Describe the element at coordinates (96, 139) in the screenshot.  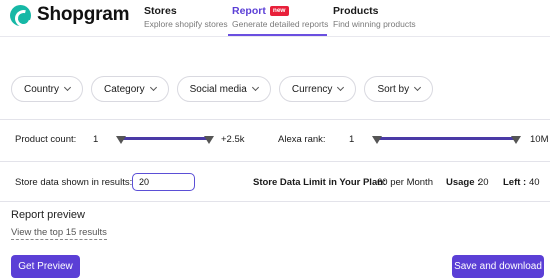
I see `product-count-min: 1` at that location.